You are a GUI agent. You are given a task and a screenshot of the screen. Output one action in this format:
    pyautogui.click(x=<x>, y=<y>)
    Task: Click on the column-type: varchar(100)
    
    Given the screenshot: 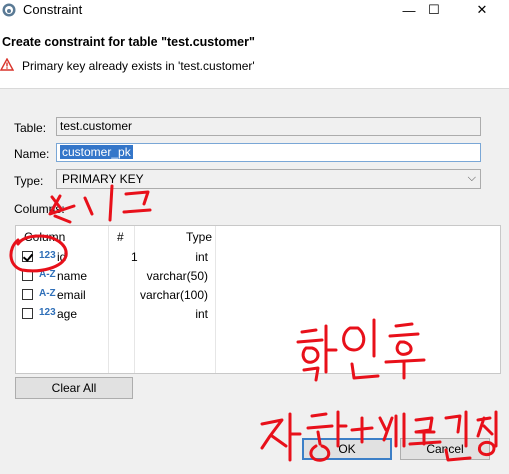 What is the action you would take?
    pyautogui.click(x=173, y=295)
    